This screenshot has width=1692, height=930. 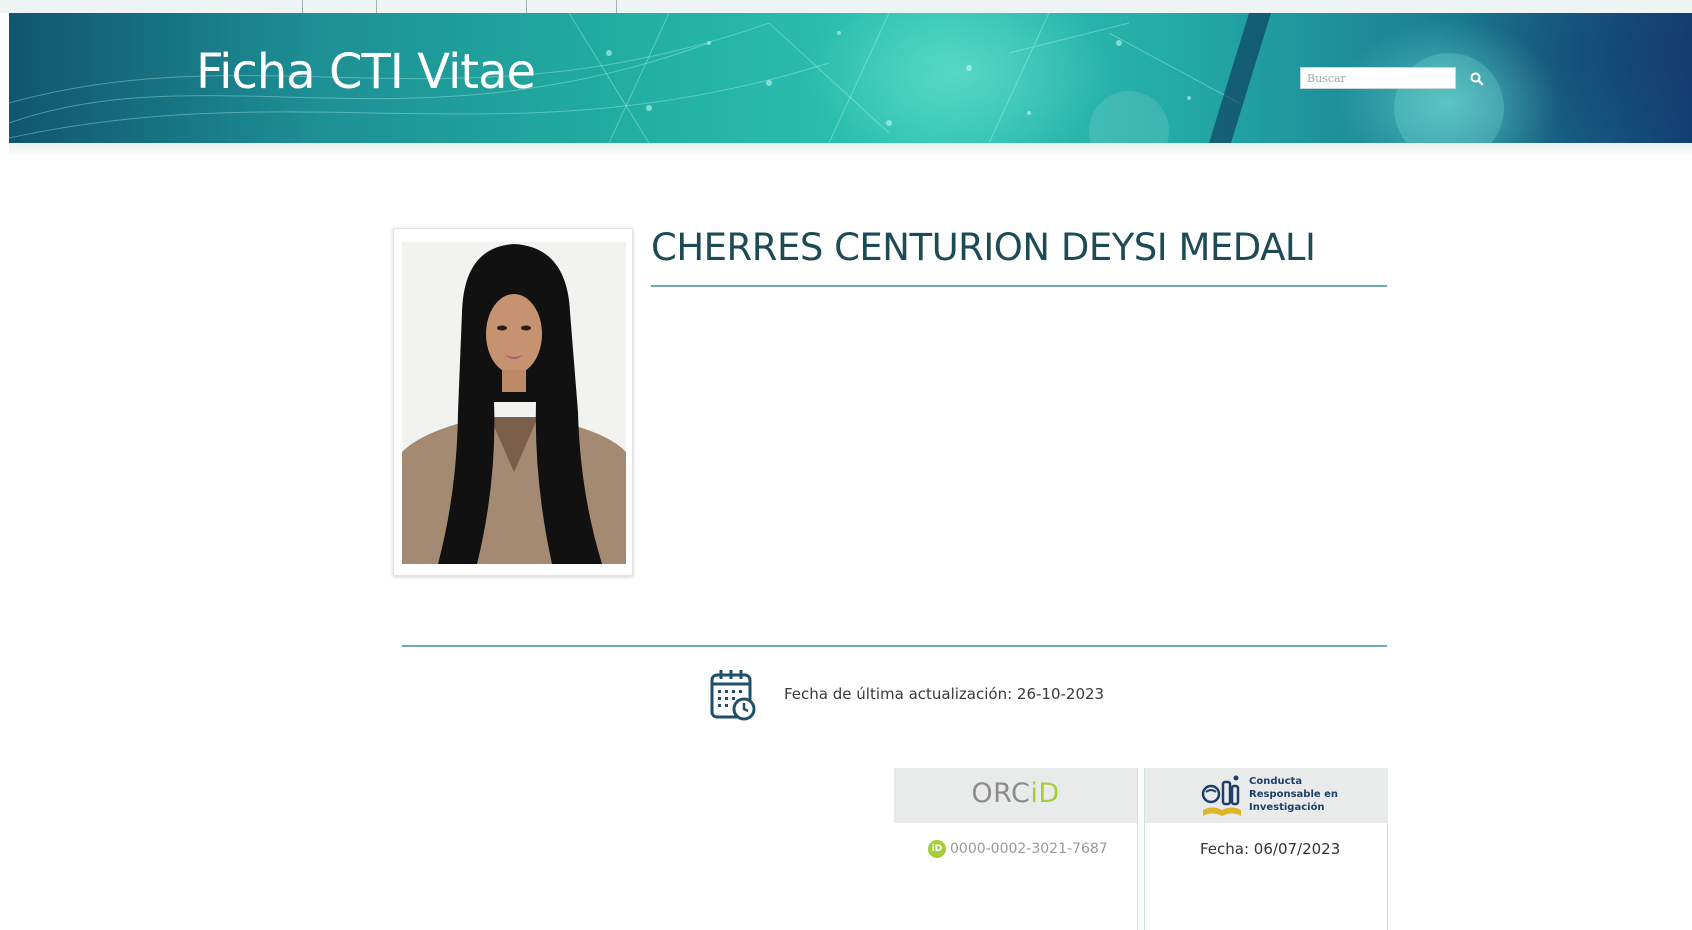 I want to click on conduct-header: Conducta Responsable en Investigación, so click(x=1266, y=795).